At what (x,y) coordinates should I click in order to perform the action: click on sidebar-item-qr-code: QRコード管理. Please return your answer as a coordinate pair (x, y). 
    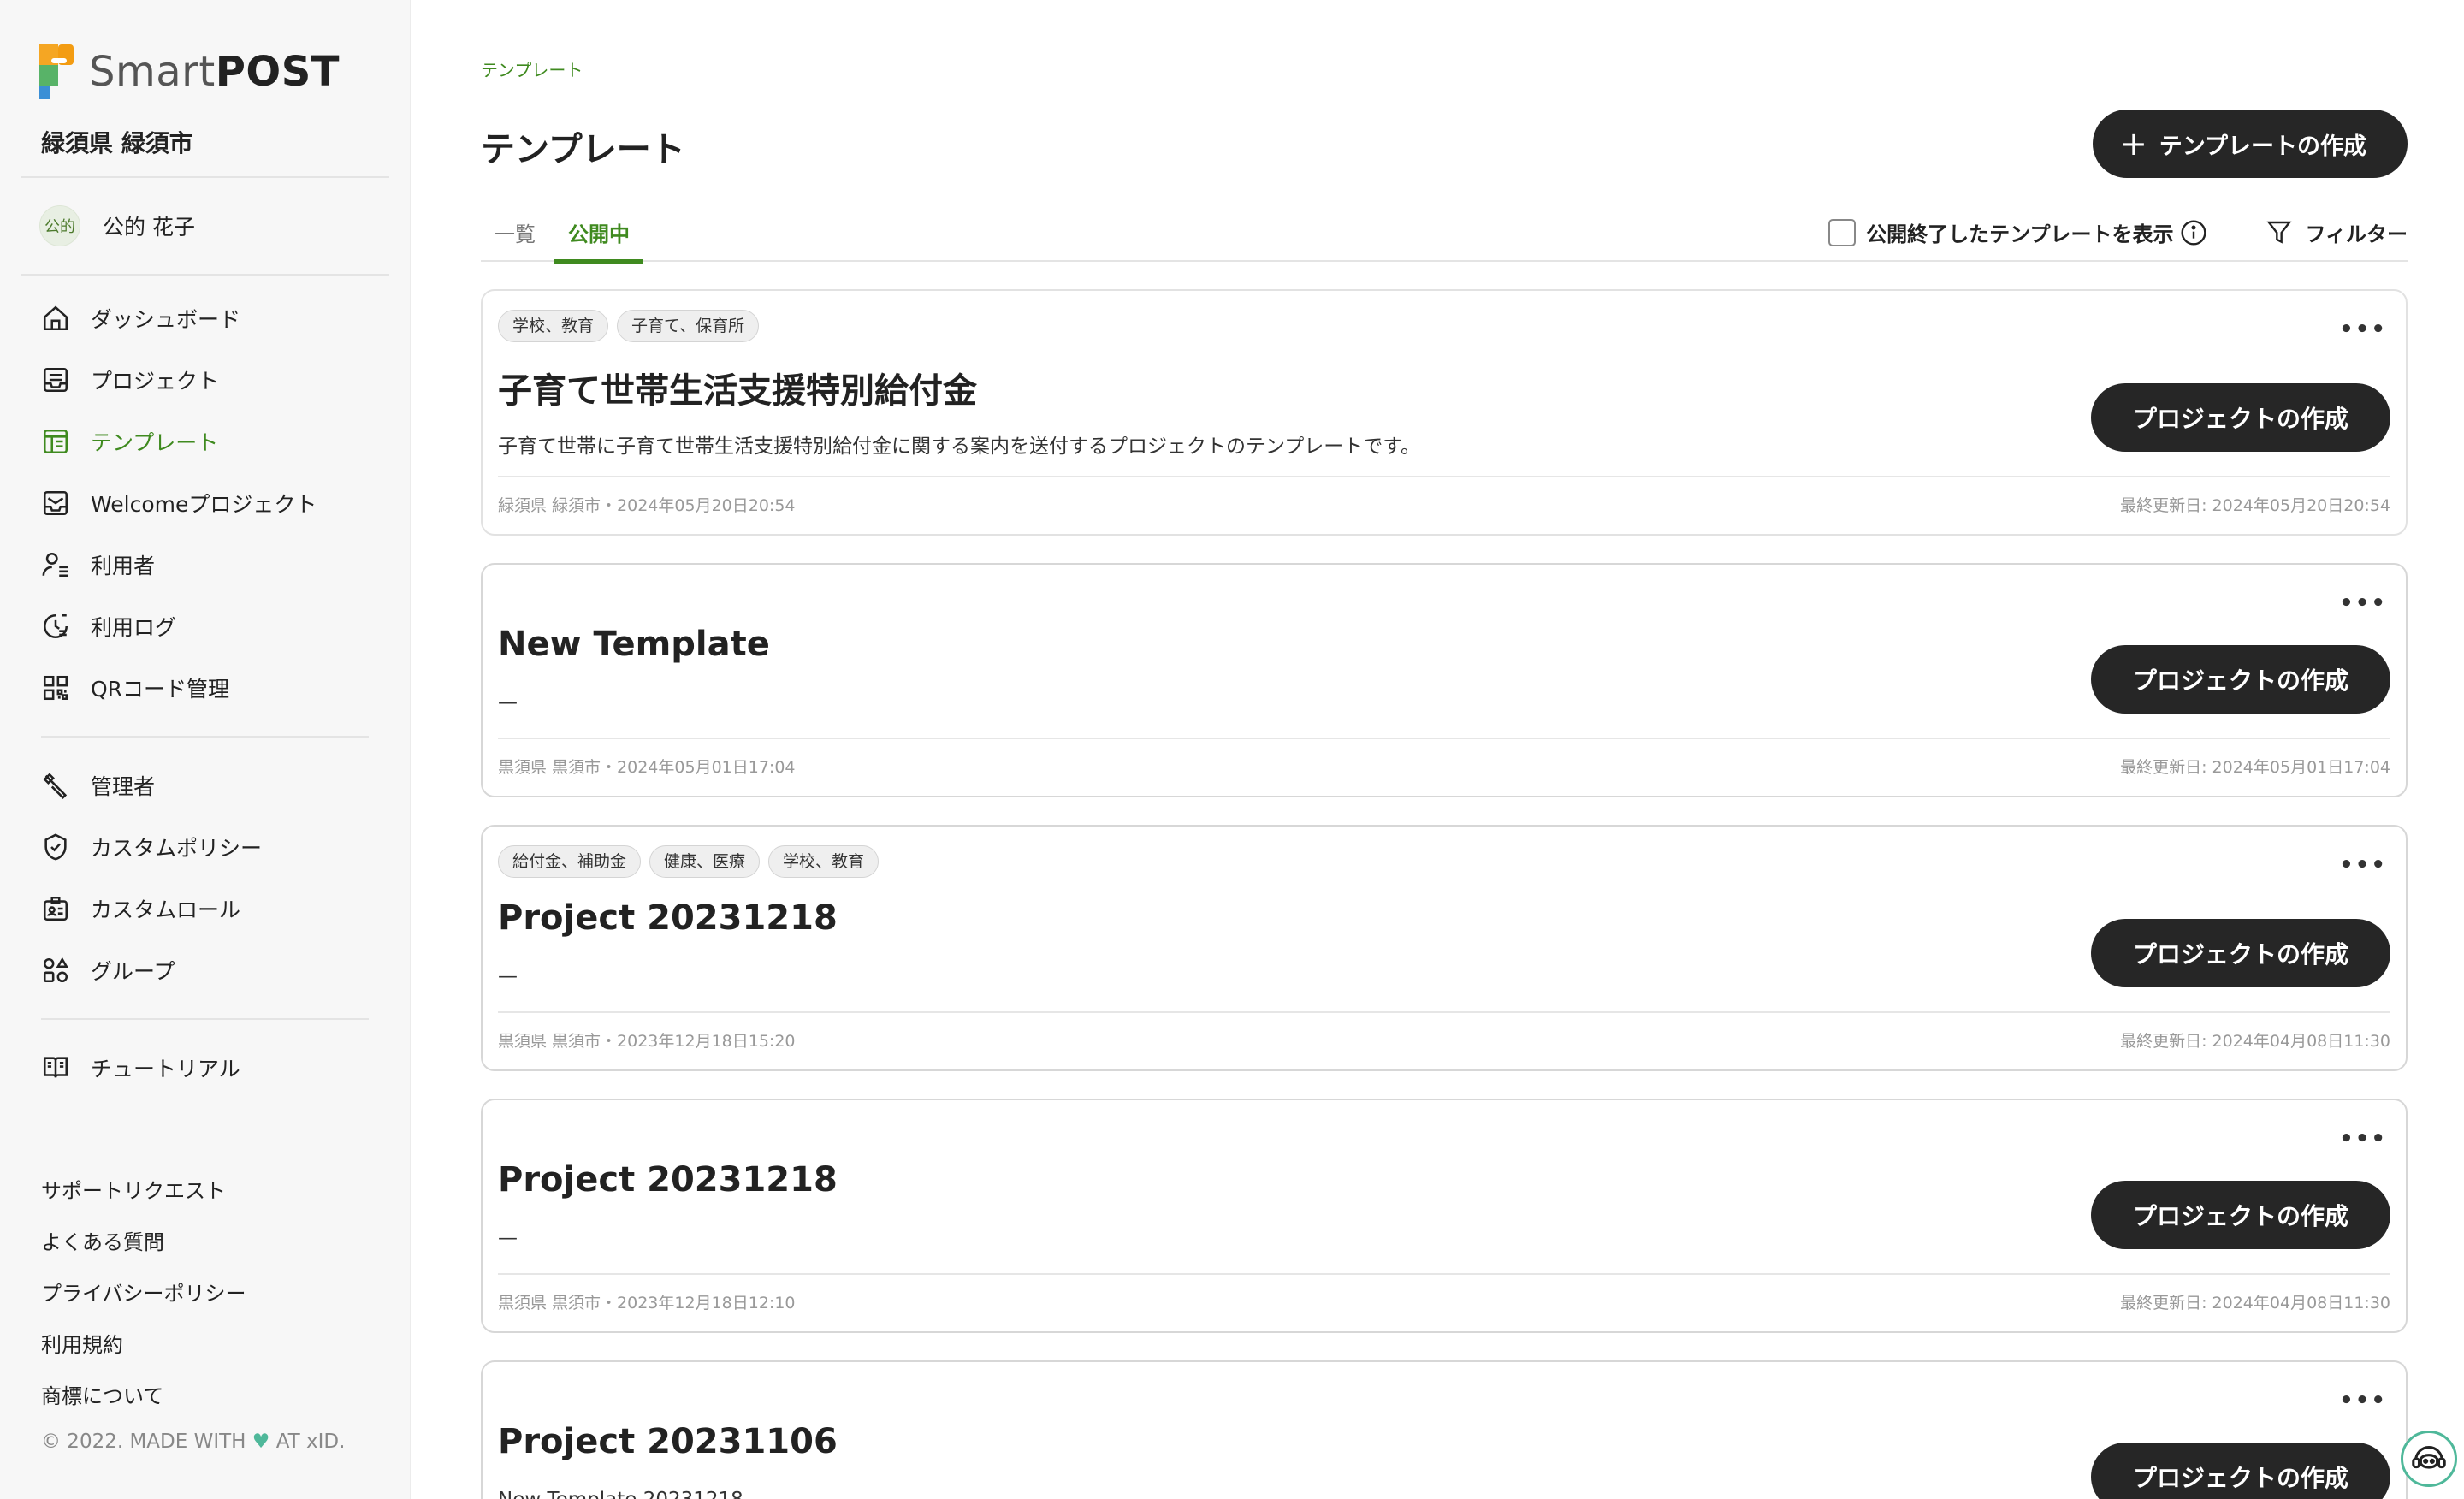
    Looking at the image, I should click on (205, 688).